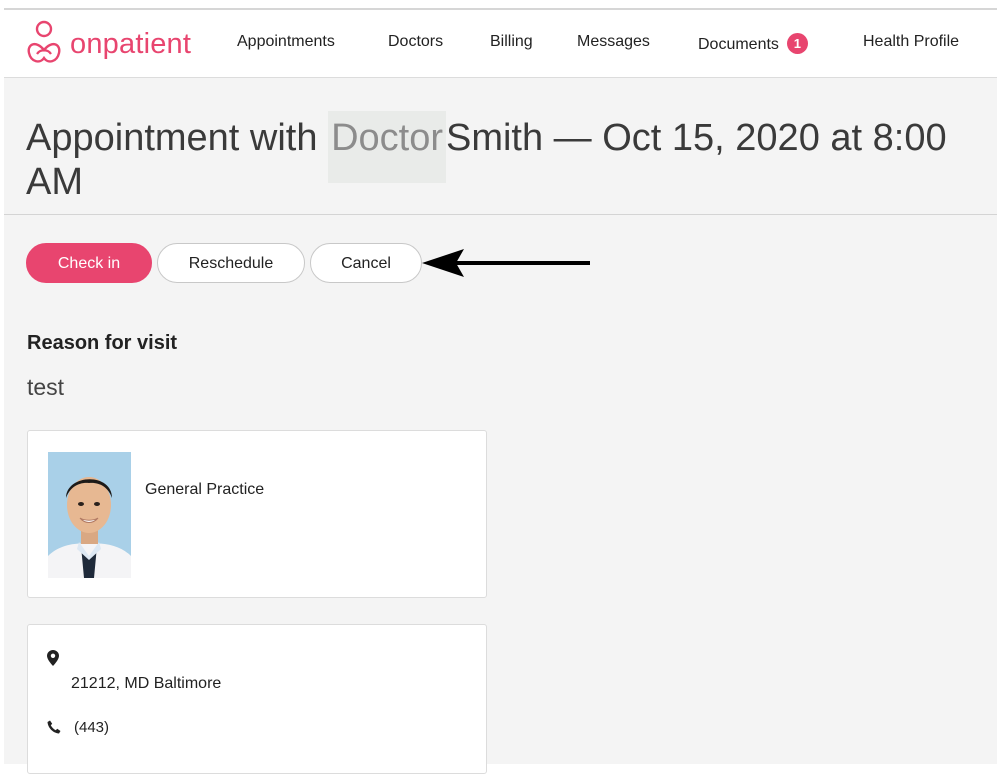 The width and height of the screenshot is (997, 774). What do you see at coordinates (231, 263) in the screenshot?
I see `reschedule-button: Reschedule` at bounding box center [231, 263].